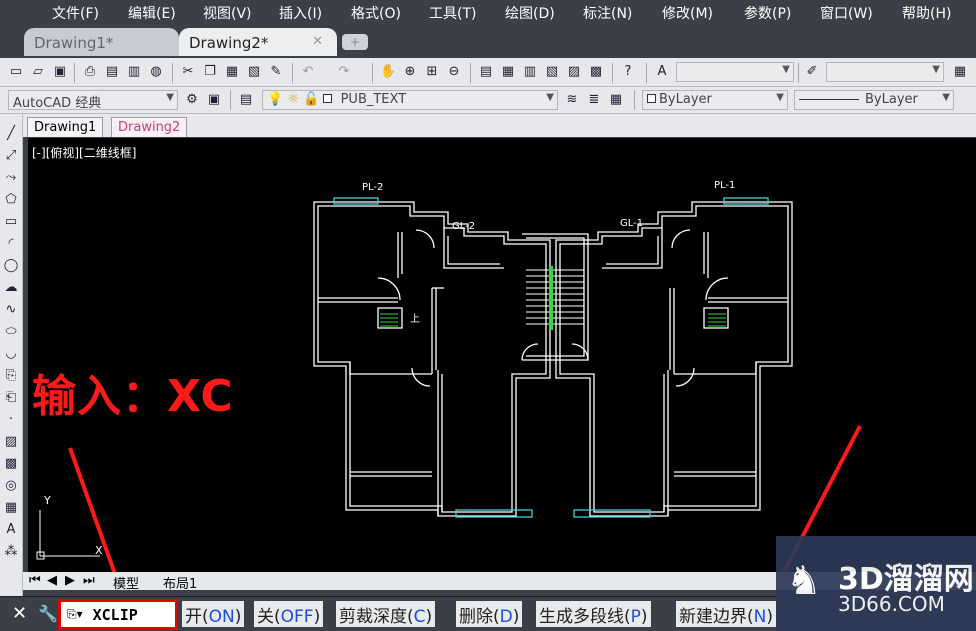 The width and height of the screenshot is (976, 631). I want to click on design-center-icon: ▦, so click(508, 72).